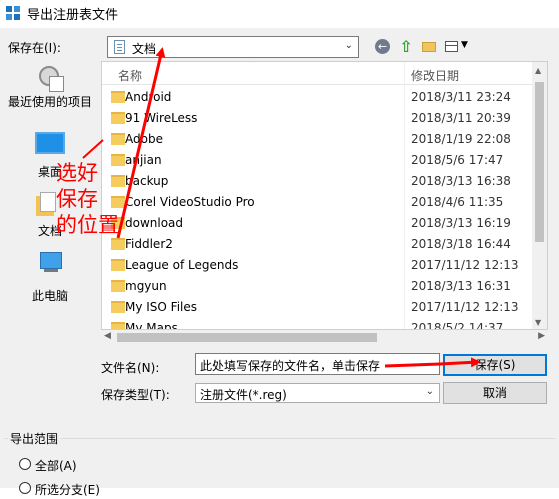  I want to click on save-in-value: 文档, so click(144, 49).